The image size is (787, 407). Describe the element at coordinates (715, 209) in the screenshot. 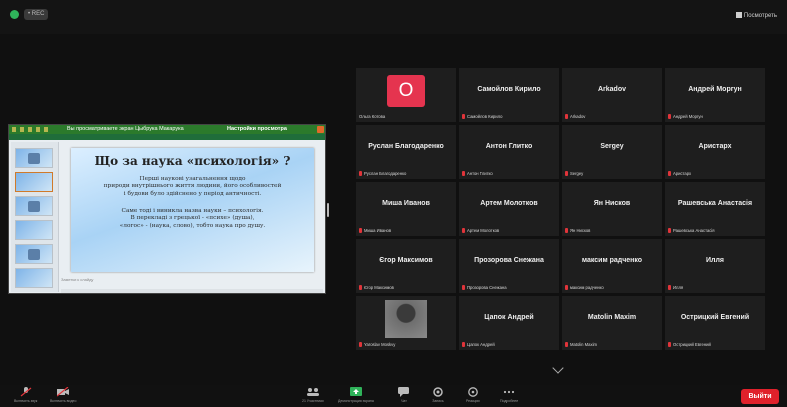

I see `participant-tile: Рашевська Анастасія Рашевська Анастасія` at that location.